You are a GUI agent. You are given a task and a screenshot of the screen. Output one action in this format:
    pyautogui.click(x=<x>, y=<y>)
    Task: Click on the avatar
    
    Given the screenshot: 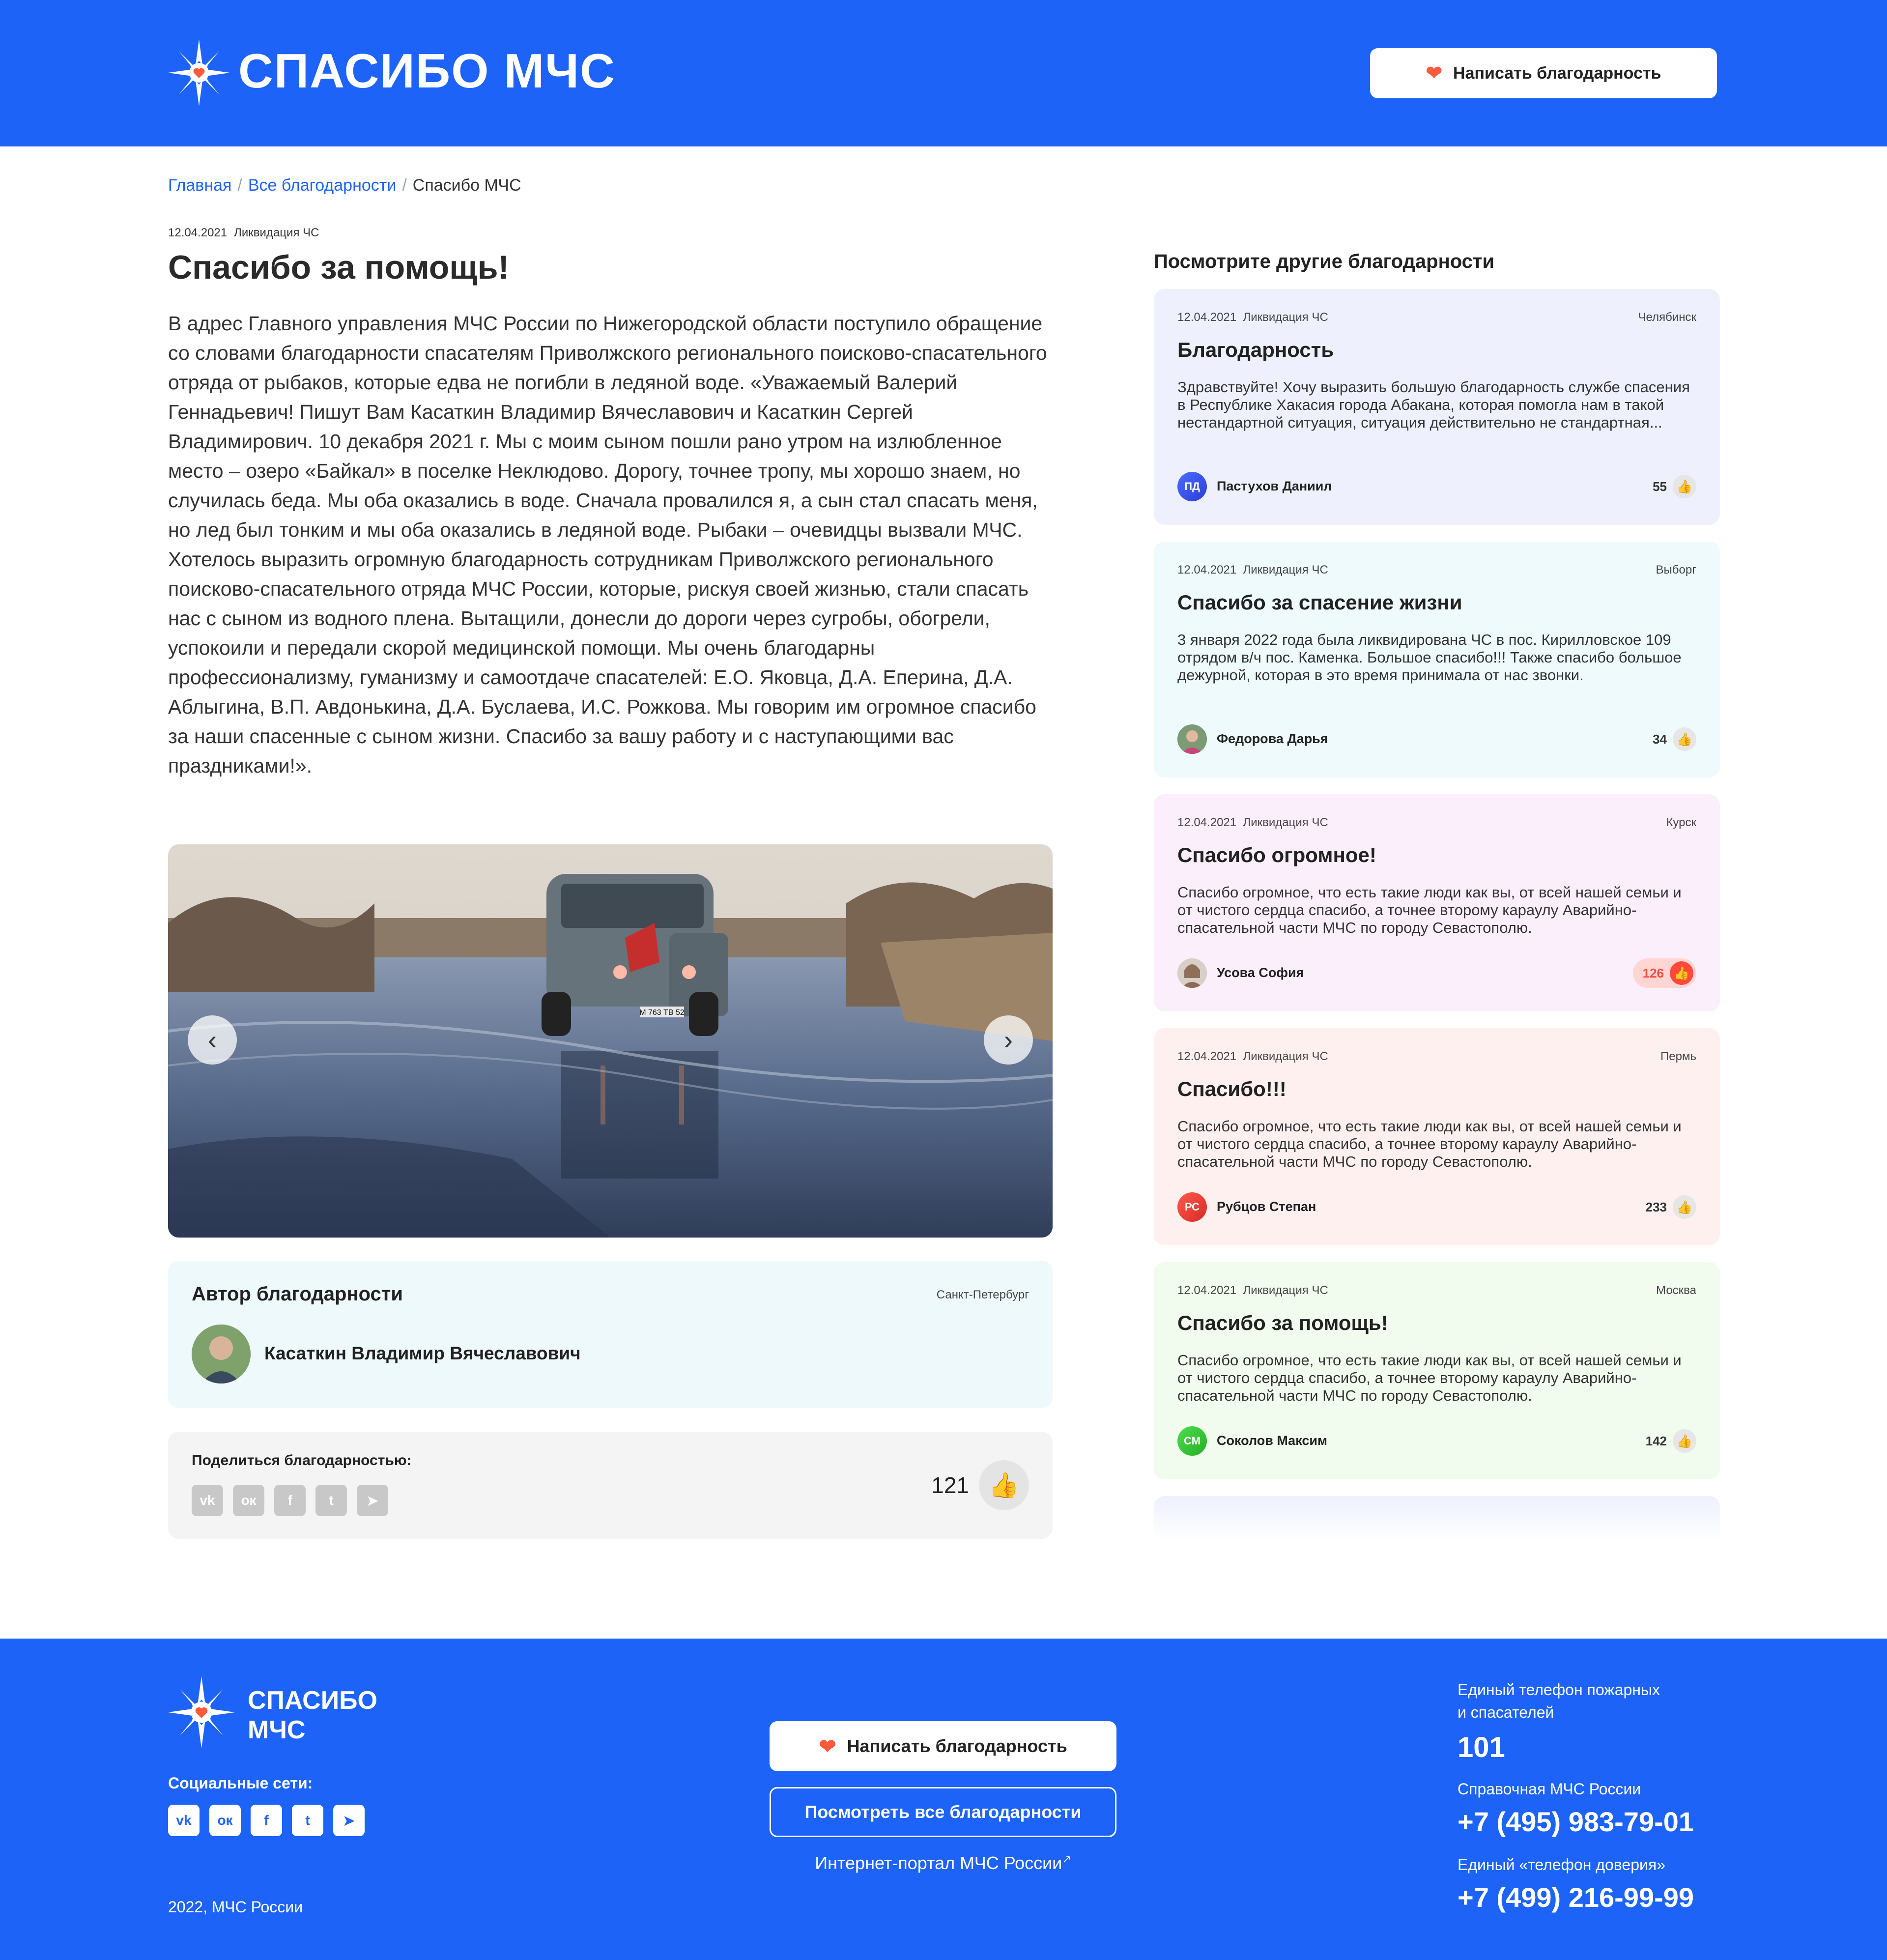 What is the action you would take?
    pyautogui.click(x=1192, y=973)
    